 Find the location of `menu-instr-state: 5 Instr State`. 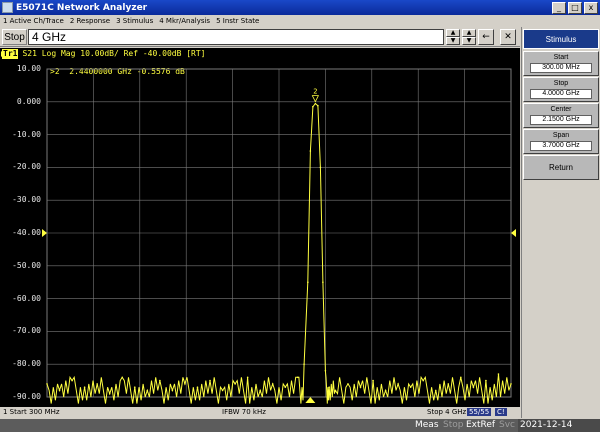

menu-instr-state: 5 Instr State is located at coordinates (237, 21).